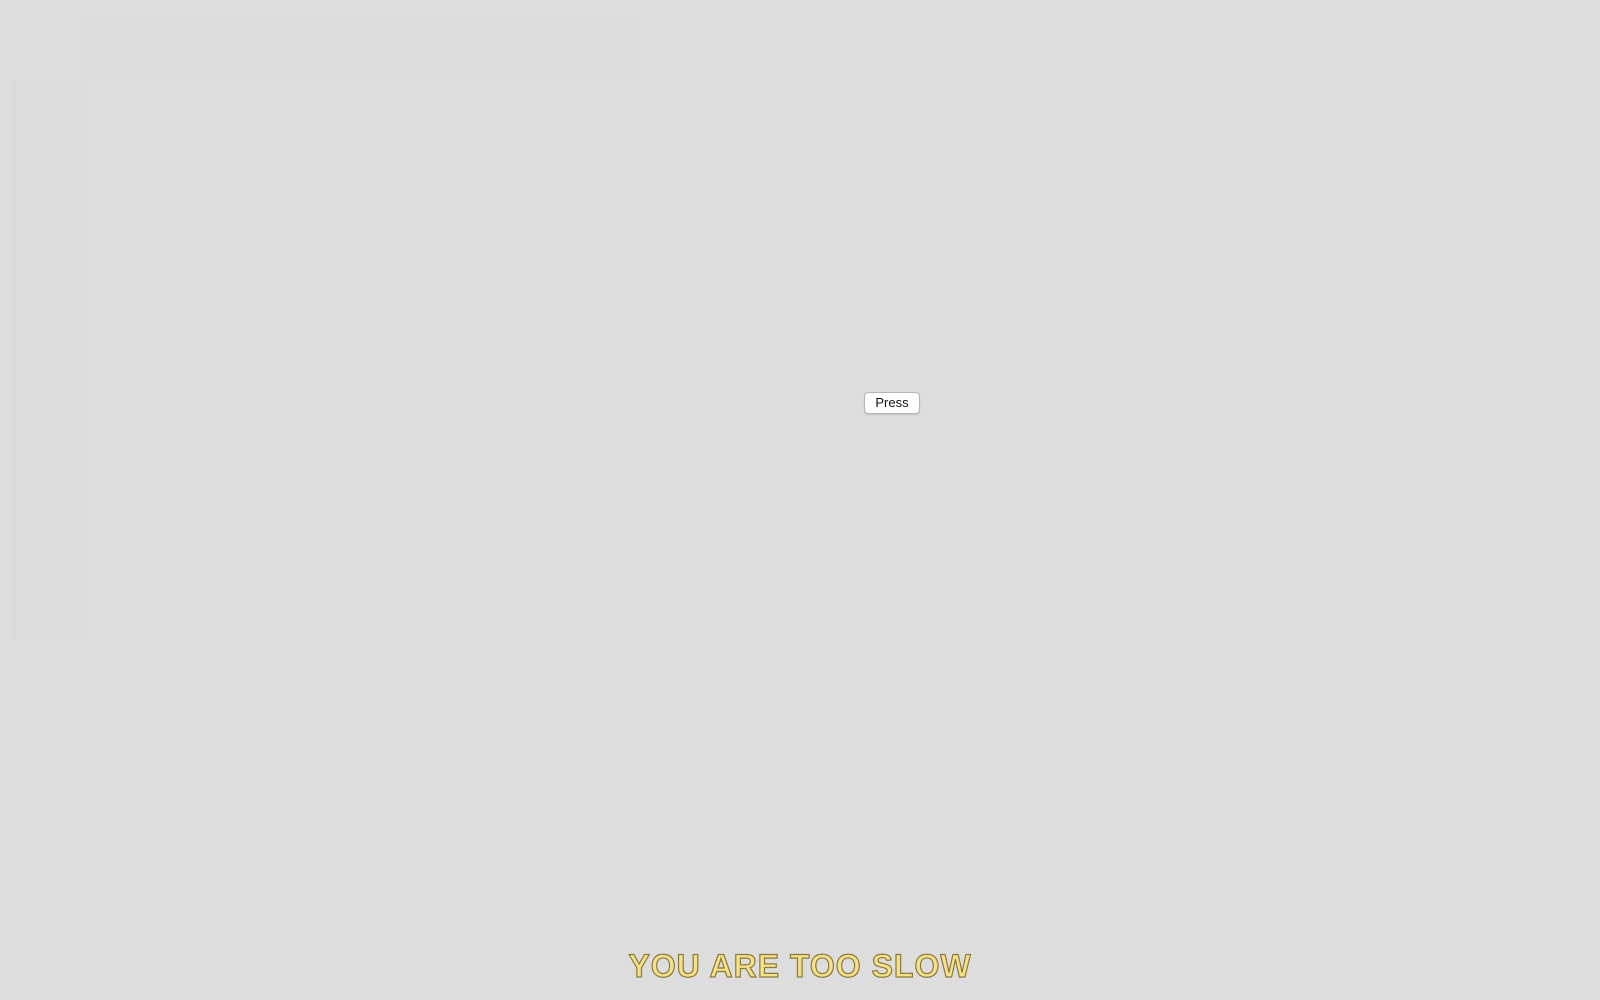  I want to click on faint-sidebar-ghost, so click(47, 360).